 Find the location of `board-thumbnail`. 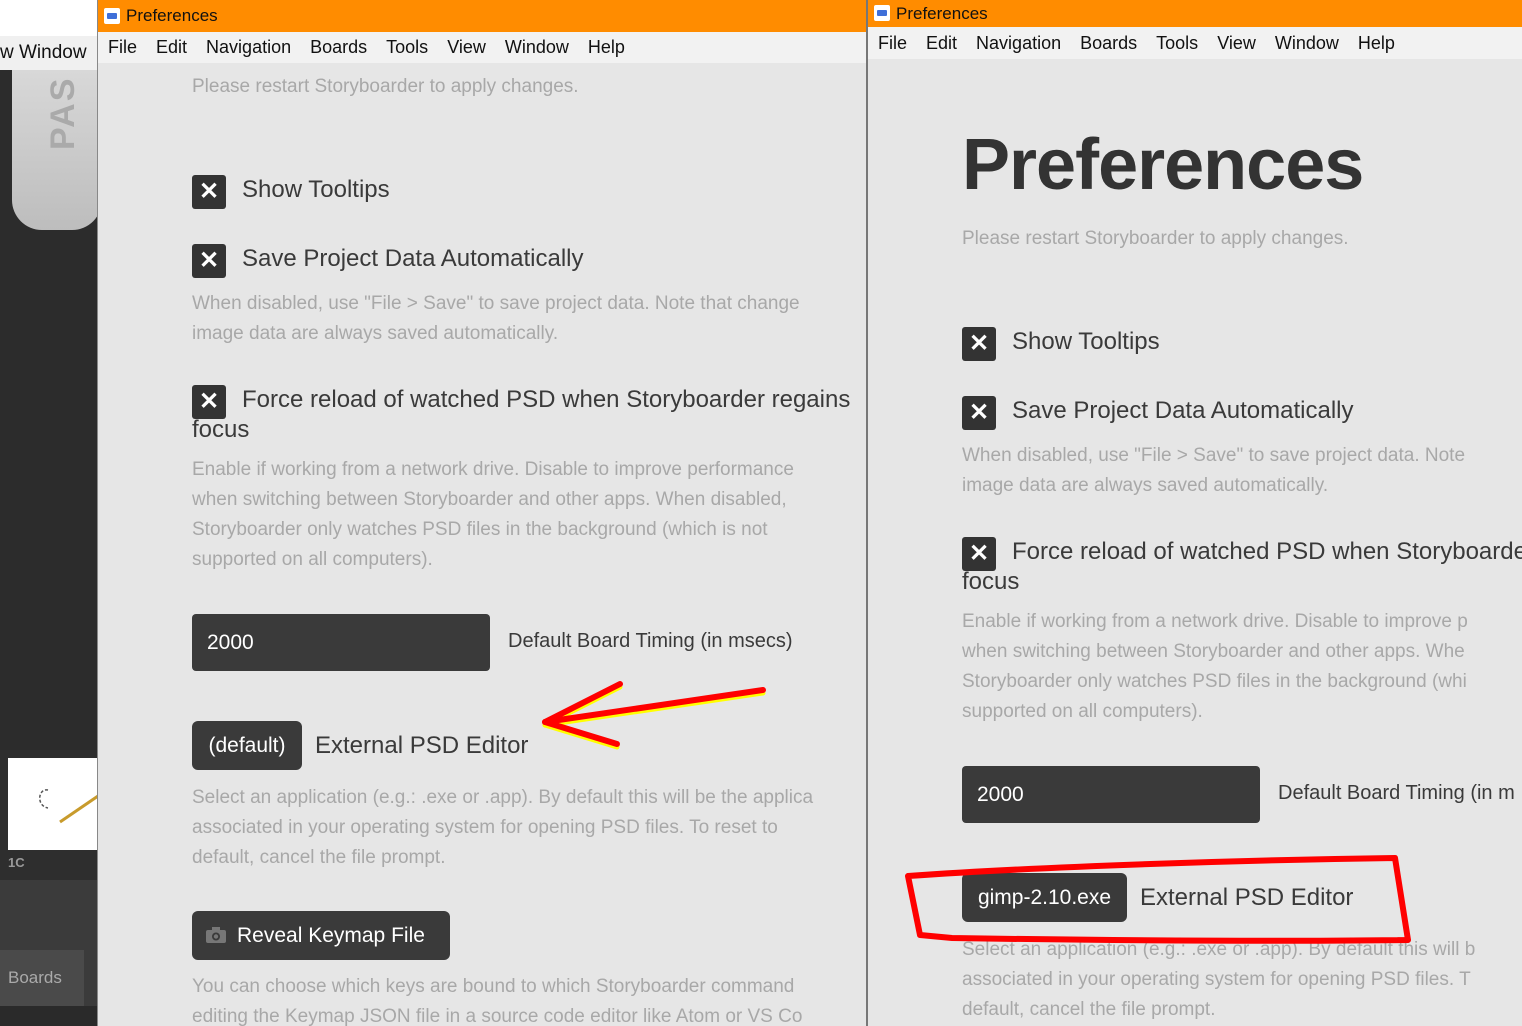

board-thumbnail is located at coordinates (53, 804).